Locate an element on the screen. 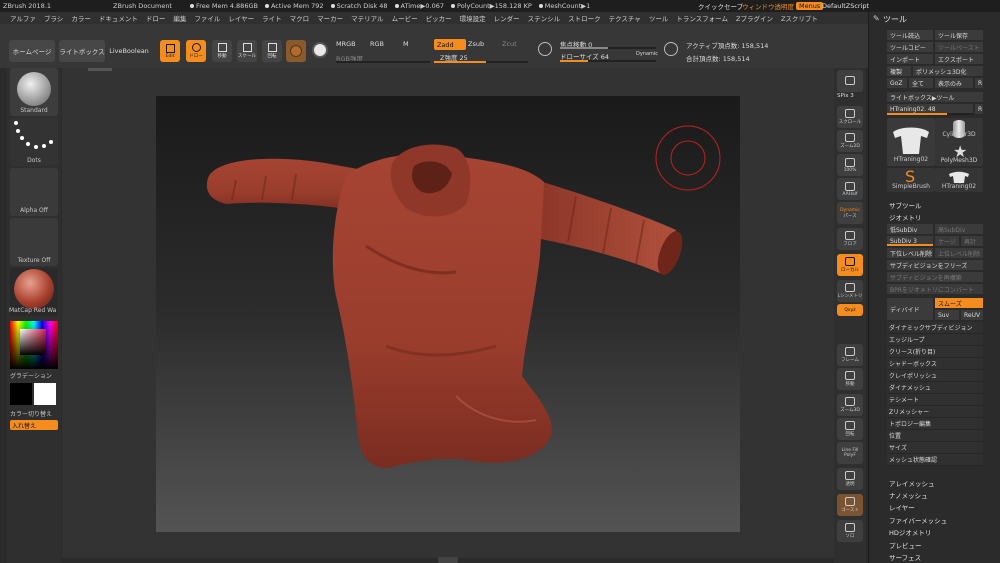 This screenshot has width=1000, height=563. floor-button: フロア is located at coordinates (850, 239).